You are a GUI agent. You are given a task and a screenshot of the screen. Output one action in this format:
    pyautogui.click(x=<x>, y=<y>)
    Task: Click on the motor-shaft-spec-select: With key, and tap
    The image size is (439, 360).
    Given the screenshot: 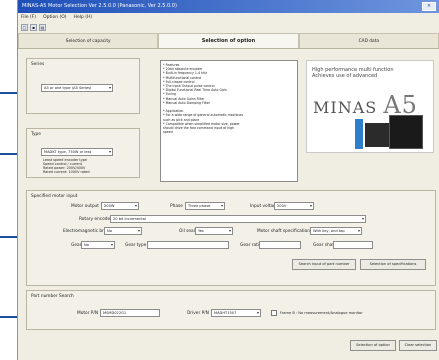 What is the action you would take?
    pyautogui.click(x=336, y=231)
    